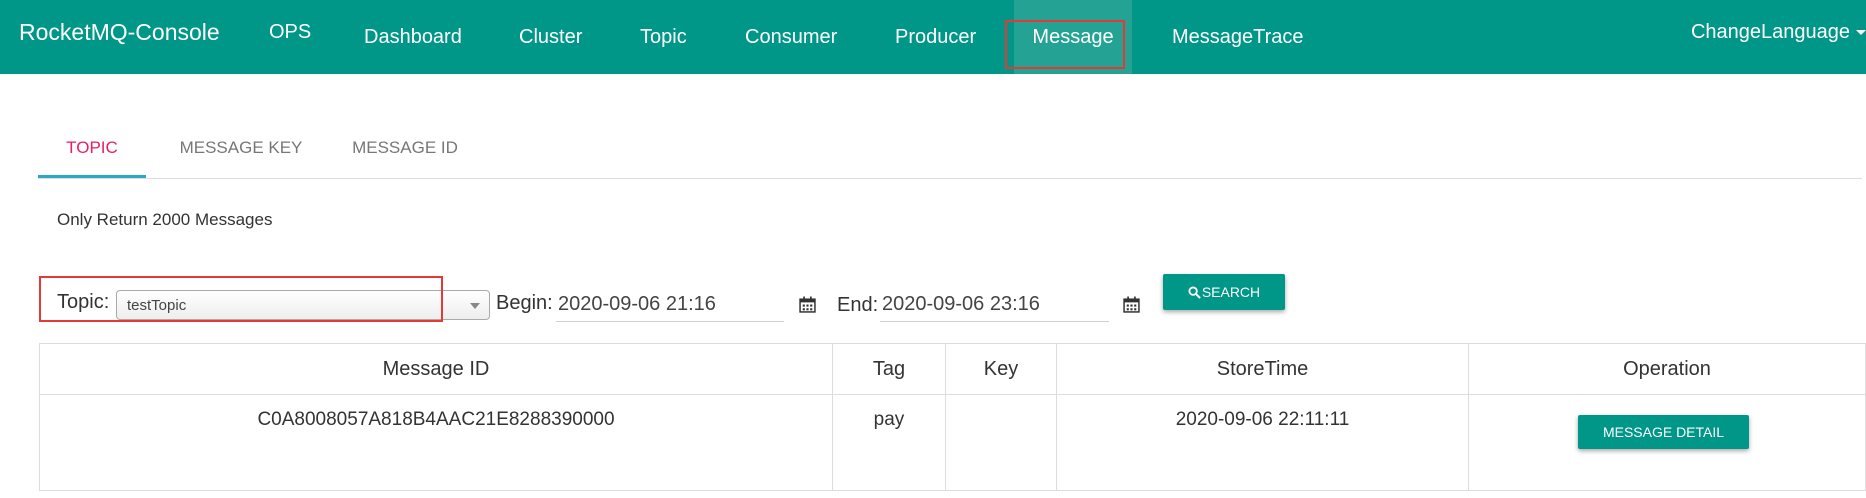 Image resolution: width=1866 pixels, height=498 pixels. I want to click on header-message-id: Message ID, so click(436, 369).